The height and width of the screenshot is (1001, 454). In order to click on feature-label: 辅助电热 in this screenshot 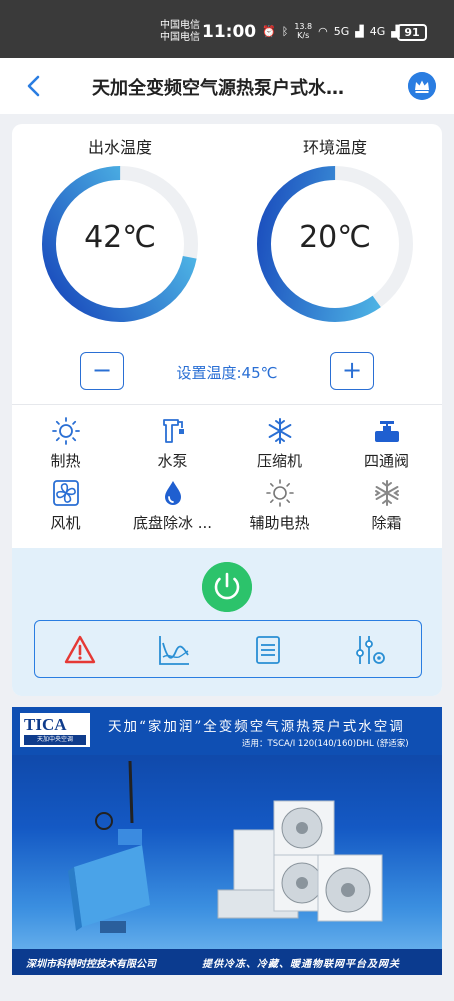, I will do `click(279, 523)`.